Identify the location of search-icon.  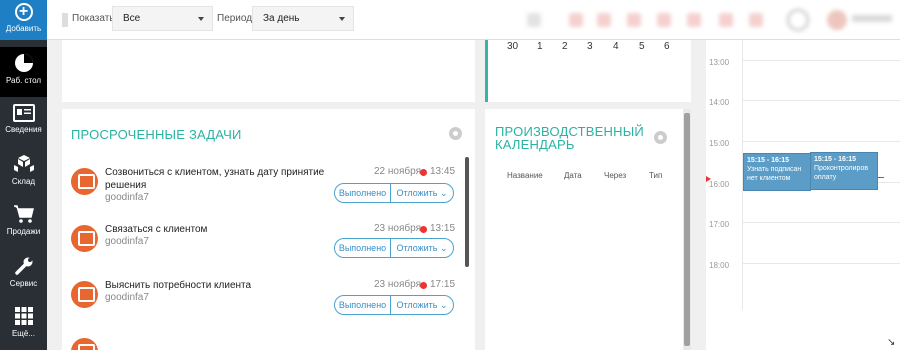
(534, 20).